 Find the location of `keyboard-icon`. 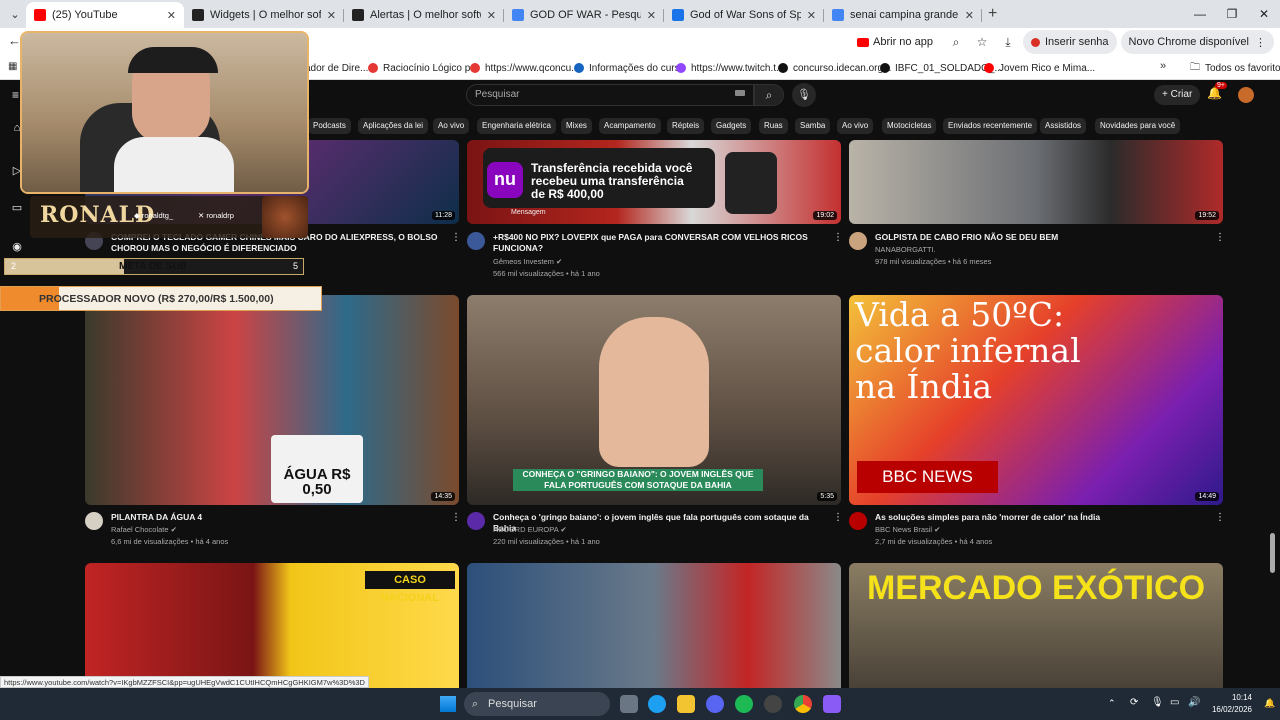

keyboard-icon is located at coordinates (740, 93).